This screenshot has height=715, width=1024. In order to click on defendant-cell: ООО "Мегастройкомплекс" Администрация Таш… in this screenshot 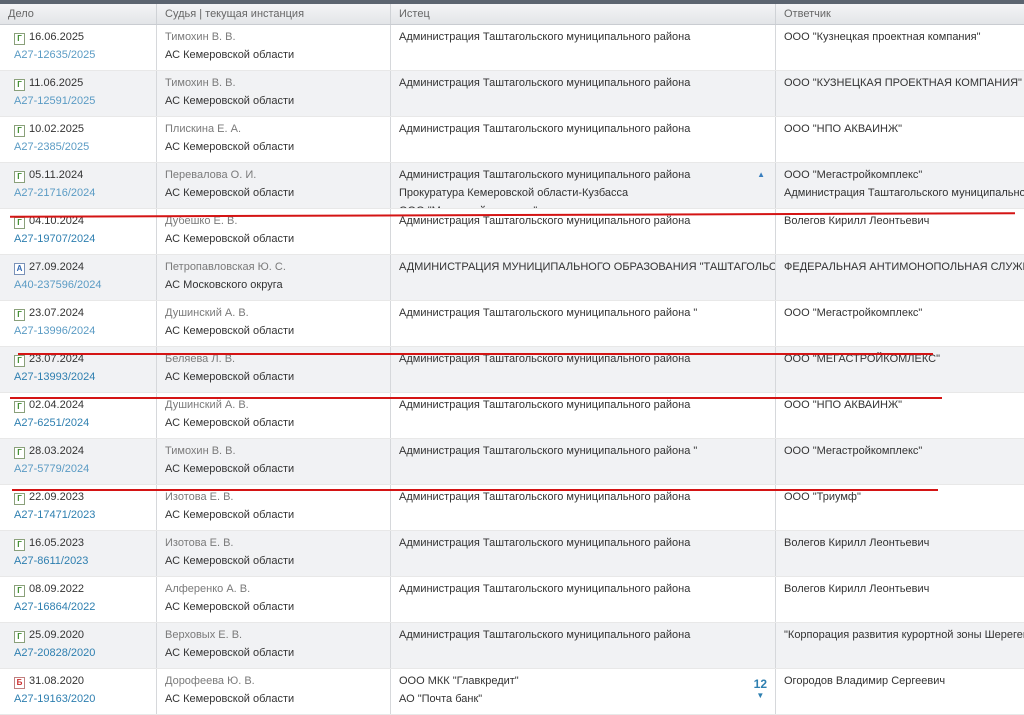, I will do `click(900, 185)`.